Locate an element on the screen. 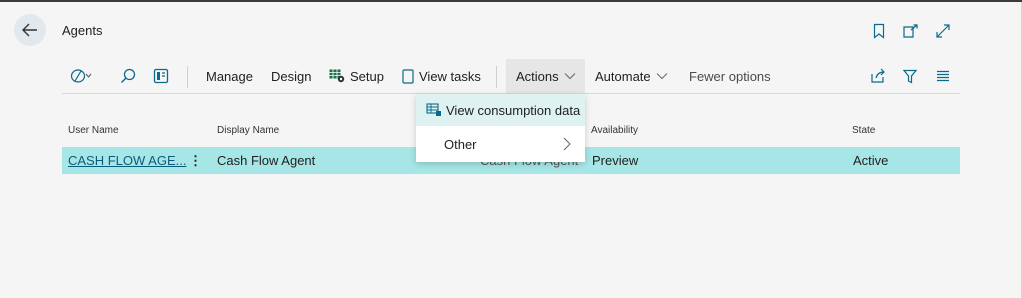 Image resolution: width=1022 pixels, height=298 pixels. filter-views-icon is located at coordinates (81, 76).